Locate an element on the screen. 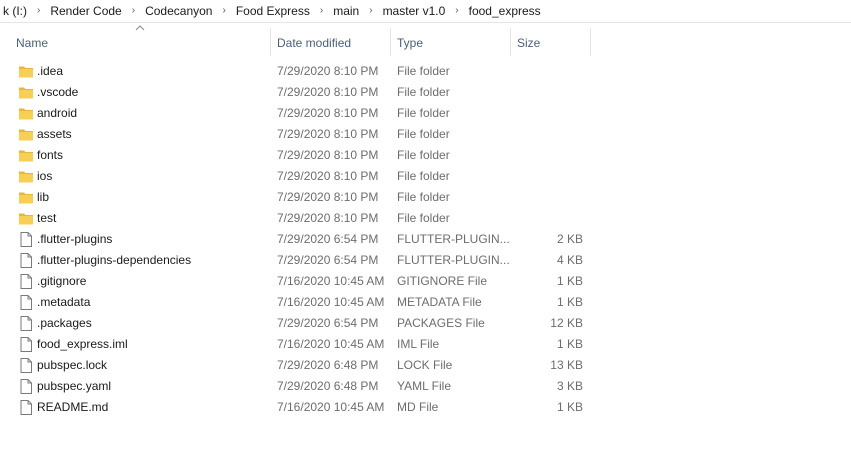 Image resolution: width=851 pixels, height=455 pixels. column-header-row: Name Date modified Type Size is located at coordinates (425, 42).